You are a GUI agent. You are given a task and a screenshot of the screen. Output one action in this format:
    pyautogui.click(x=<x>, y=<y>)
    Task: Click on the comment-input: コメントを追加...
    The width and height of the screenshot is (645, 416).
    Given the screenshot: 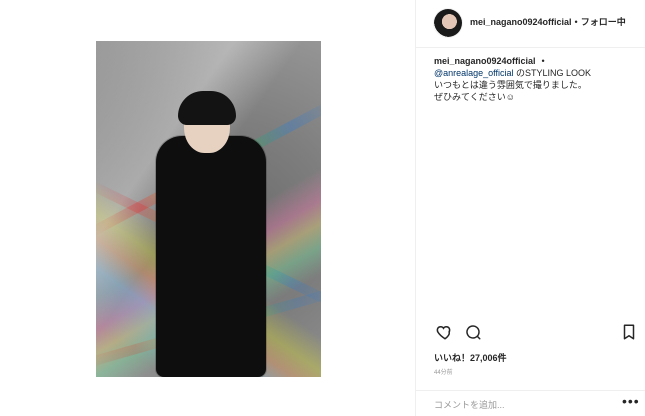 What is the action you would take?
    pyautogui.click(x=469, y=404)
    